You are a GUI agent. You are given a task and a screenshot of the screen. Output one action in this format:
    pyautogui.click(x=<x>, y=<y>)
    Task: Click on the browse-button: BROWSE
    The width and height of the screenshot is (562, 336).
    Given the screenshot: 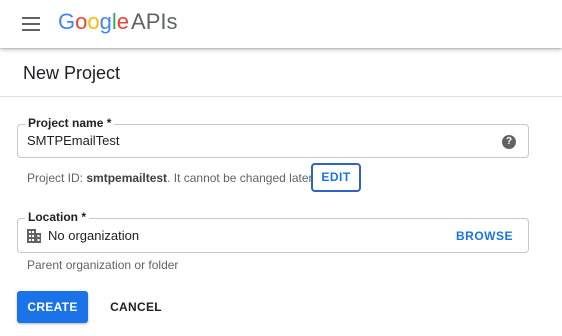 What is the action you would take?
    pyautogui.click(x=484, y=236)
    